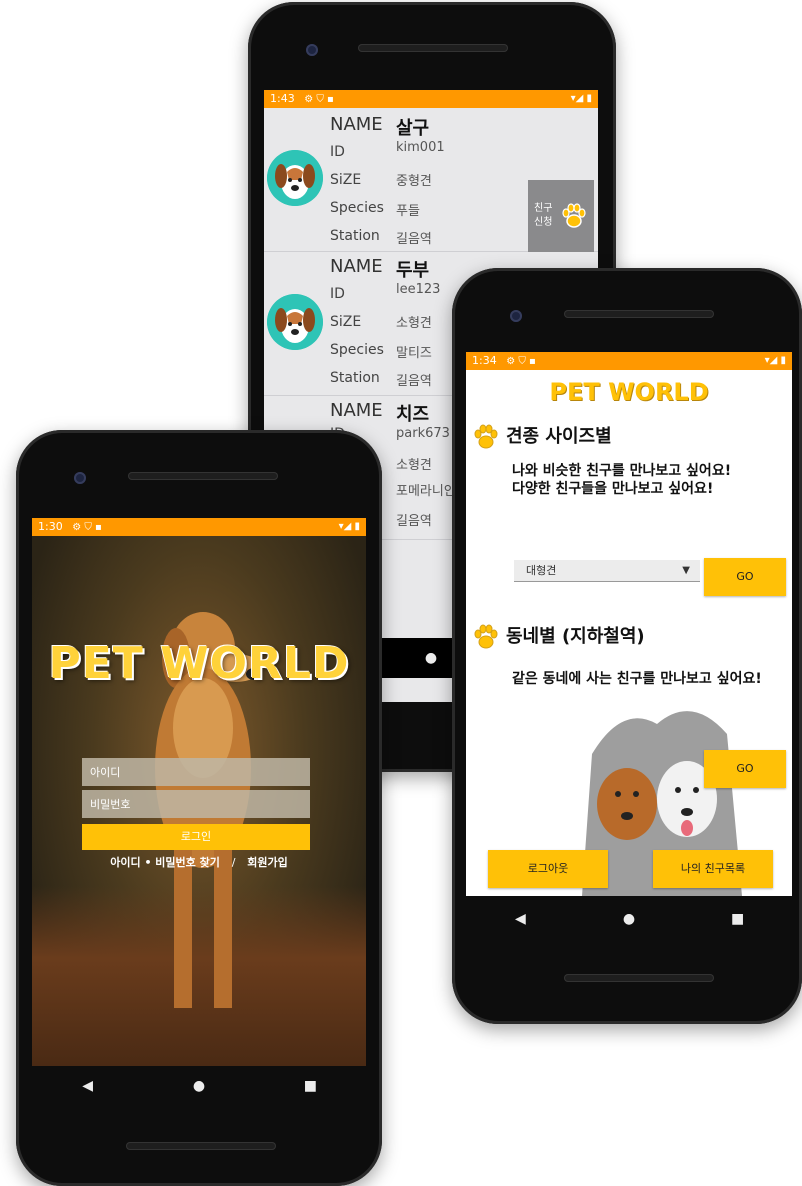 This screenshot has height=1186, width=802. Describe the element at coordinates (165, 862) in the screenshot. I see `find-id-password-link: 아이디 • 비밀번호 찾기` at that location.